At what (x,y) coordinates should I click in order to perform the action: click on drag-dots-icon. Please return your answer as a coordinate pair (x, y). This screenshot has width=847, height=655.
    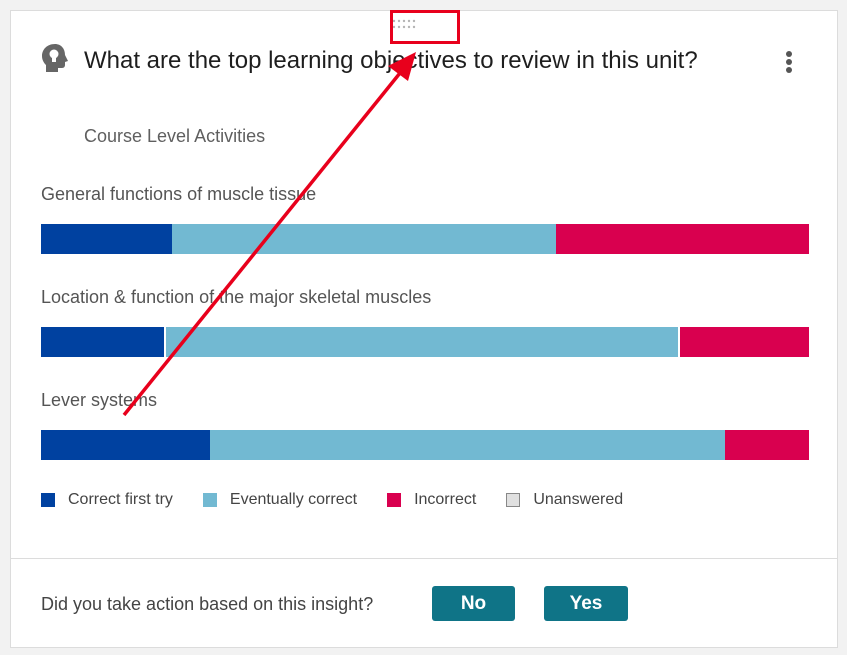
    Looking at the image, I should click on (404, 24).